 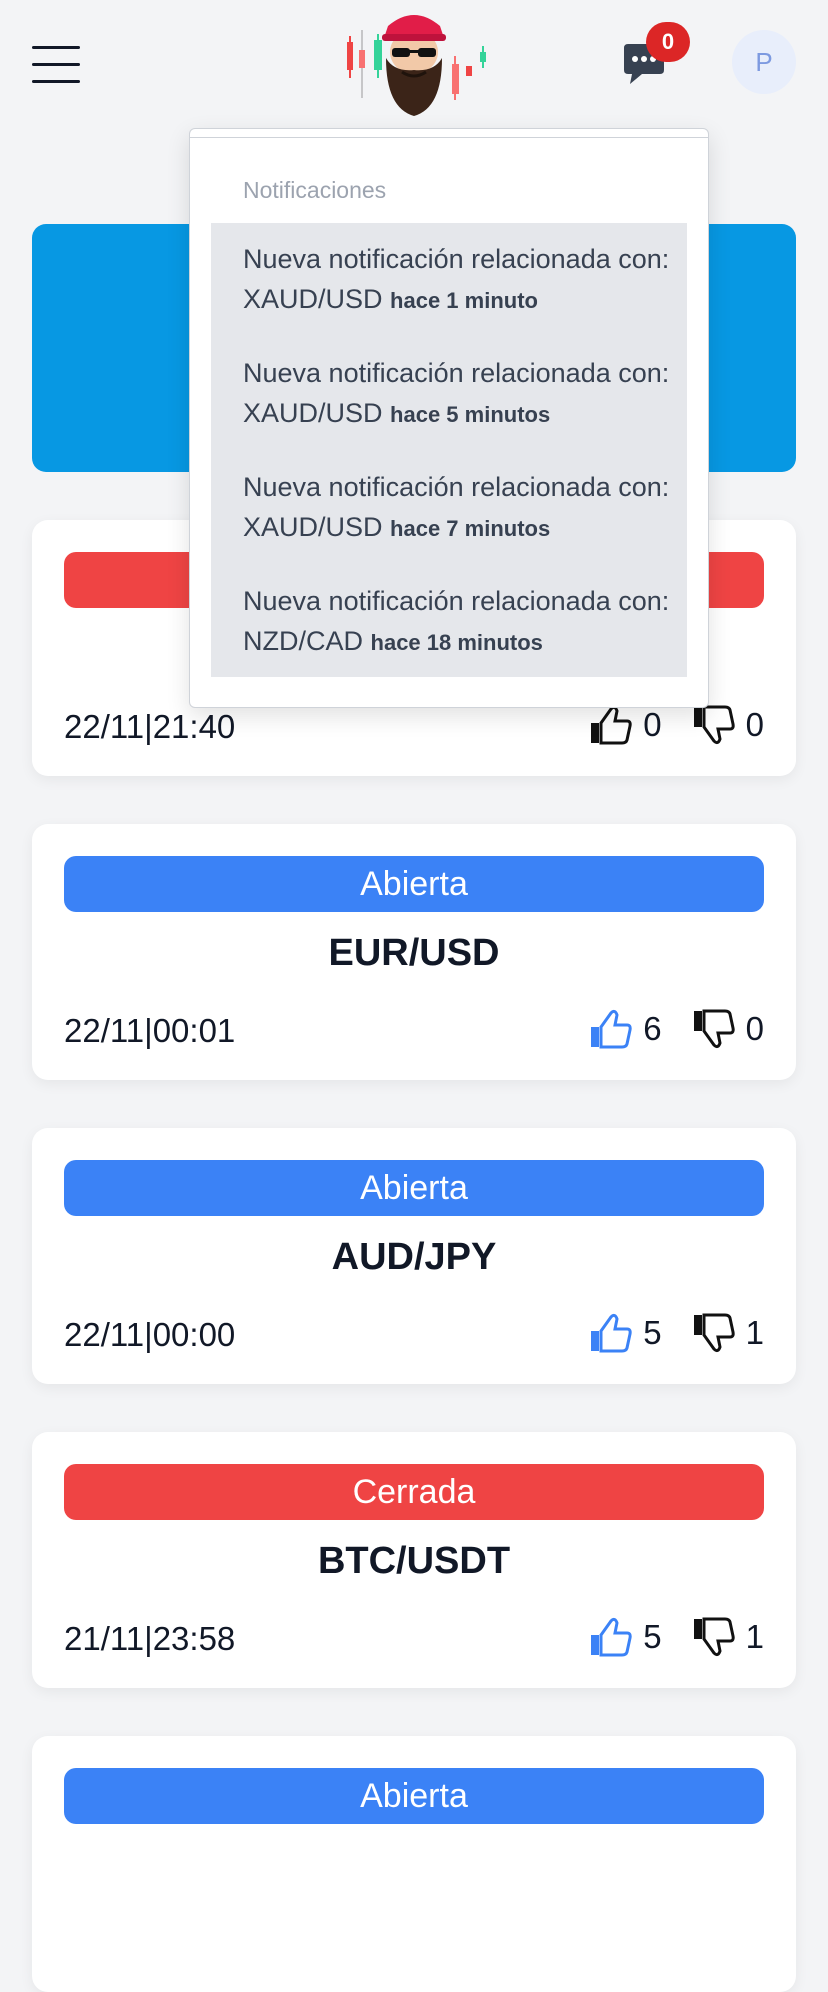 I want to click on pair-label: BTC/USDT, so click(x=414, y=1561).